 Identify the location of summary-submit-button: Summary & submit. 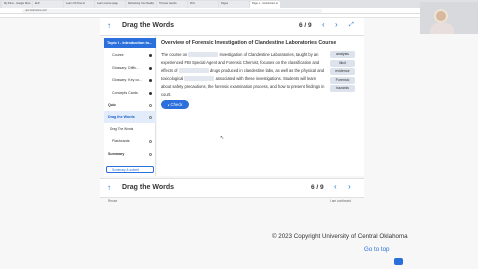
(130, 169).